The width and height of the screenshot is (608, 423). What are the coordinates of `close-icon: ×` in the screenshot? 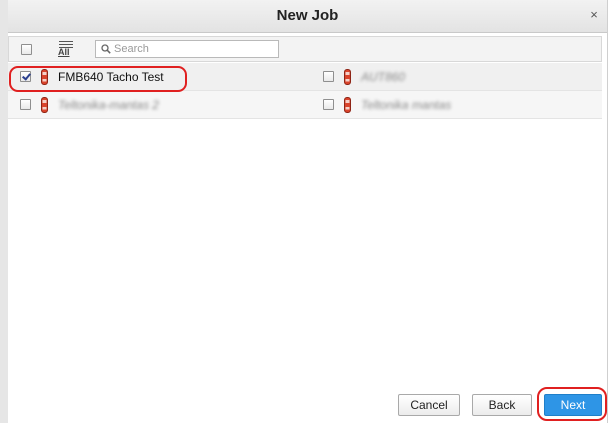 It's located at (594, 15).